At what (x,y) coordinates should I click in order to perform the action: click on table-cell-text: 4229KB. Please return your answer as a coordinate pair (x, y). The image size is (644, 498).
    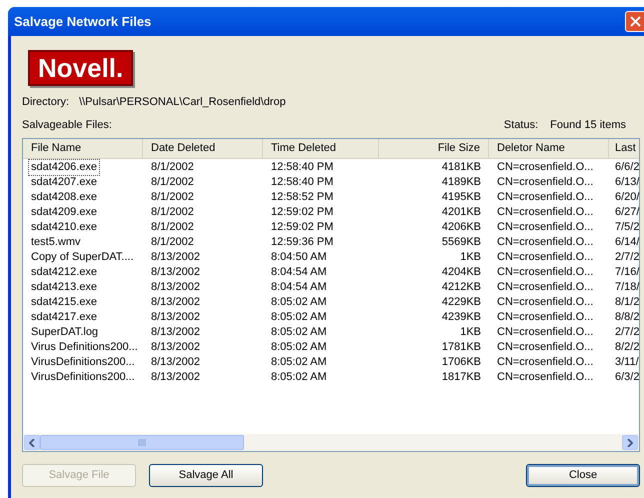
    Looking at the image, I should click on (461, 302).